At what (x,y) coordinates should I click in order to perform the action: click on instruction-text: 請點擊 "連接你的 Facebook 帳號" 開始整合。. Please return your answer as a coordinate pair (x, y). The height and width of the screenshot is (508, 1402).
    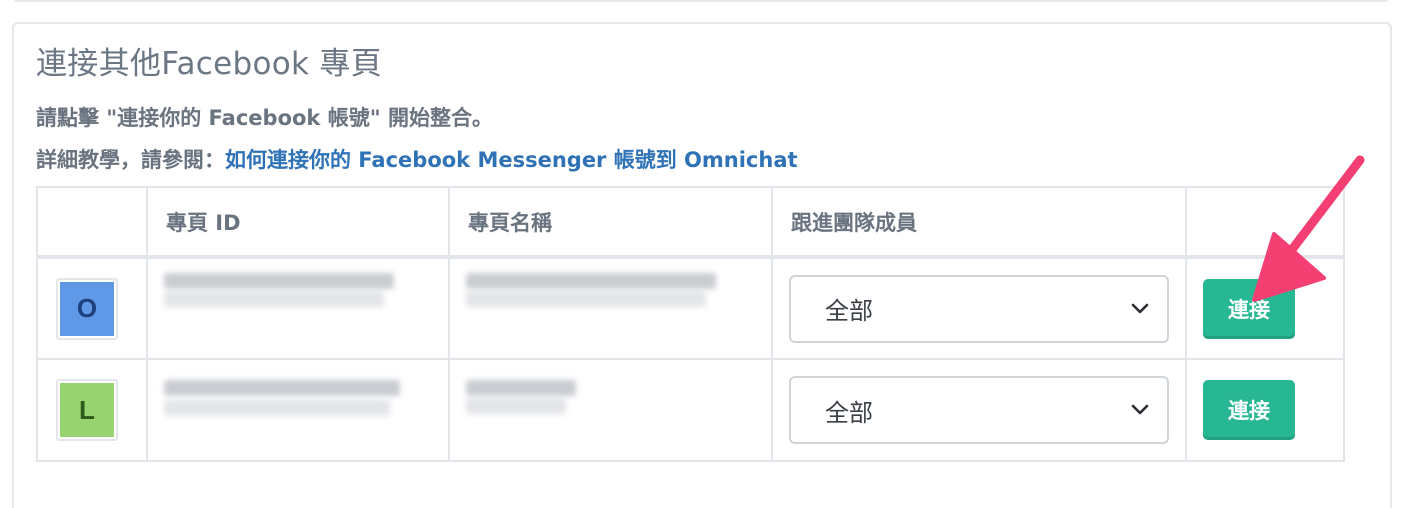
    Looking at the image, I should click on (264, 118).